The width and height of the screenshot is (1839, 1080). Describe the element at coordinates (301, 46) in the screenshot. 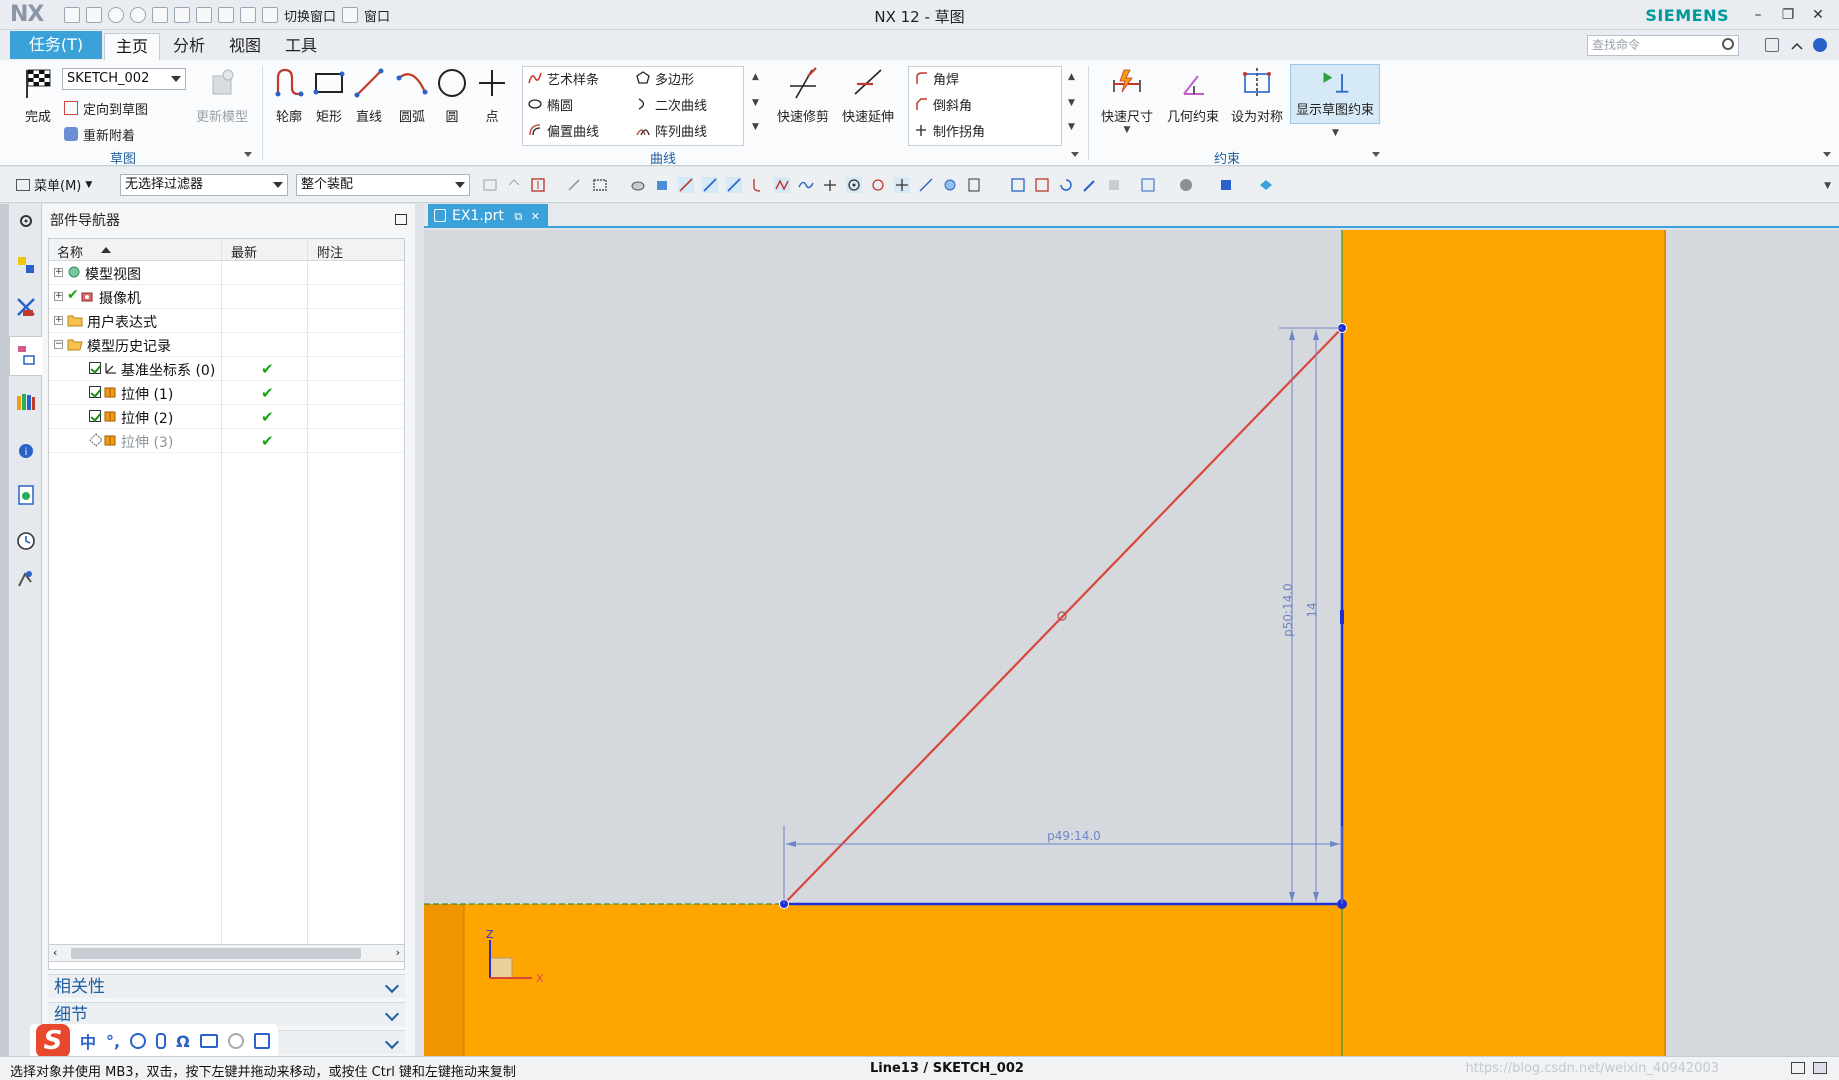

I see `tab-tools: 工具` at that location.